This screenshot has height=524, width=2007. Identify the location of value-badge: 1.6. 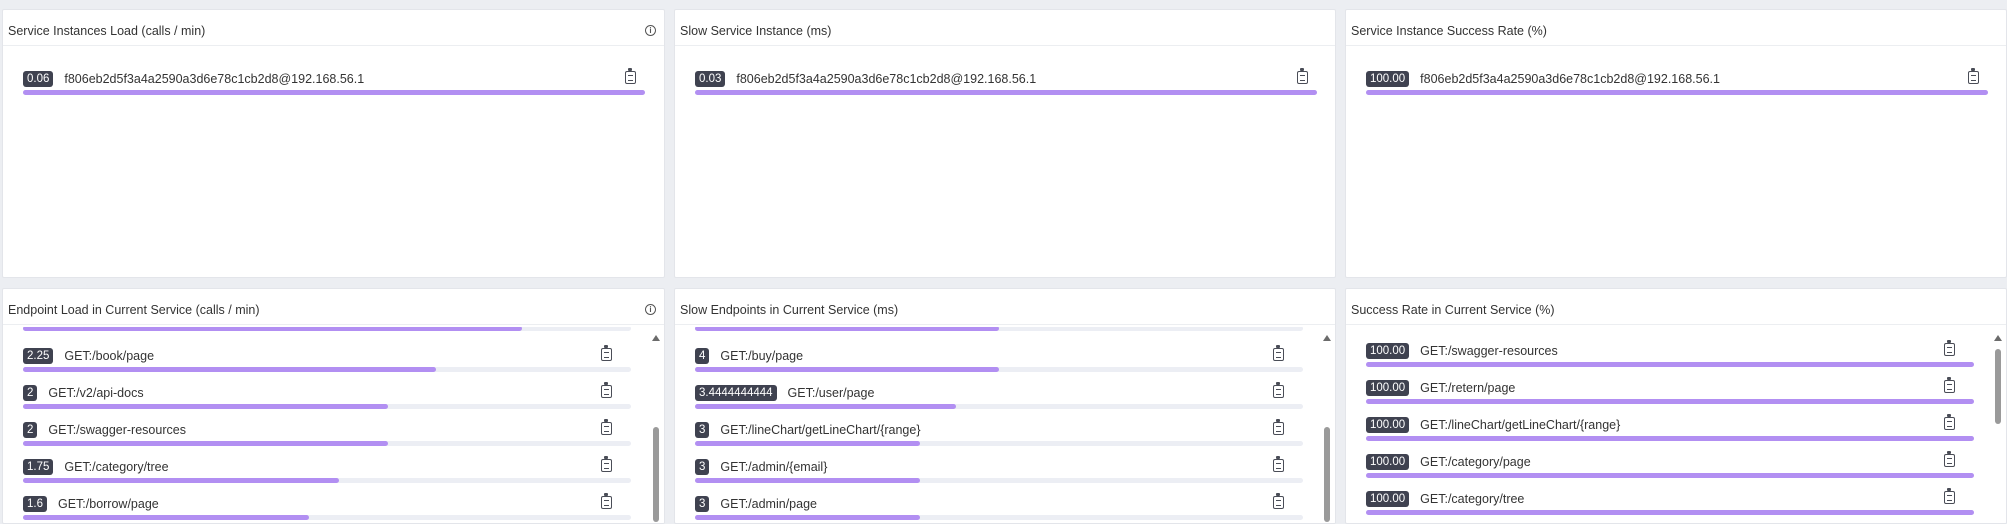
(35, 504).